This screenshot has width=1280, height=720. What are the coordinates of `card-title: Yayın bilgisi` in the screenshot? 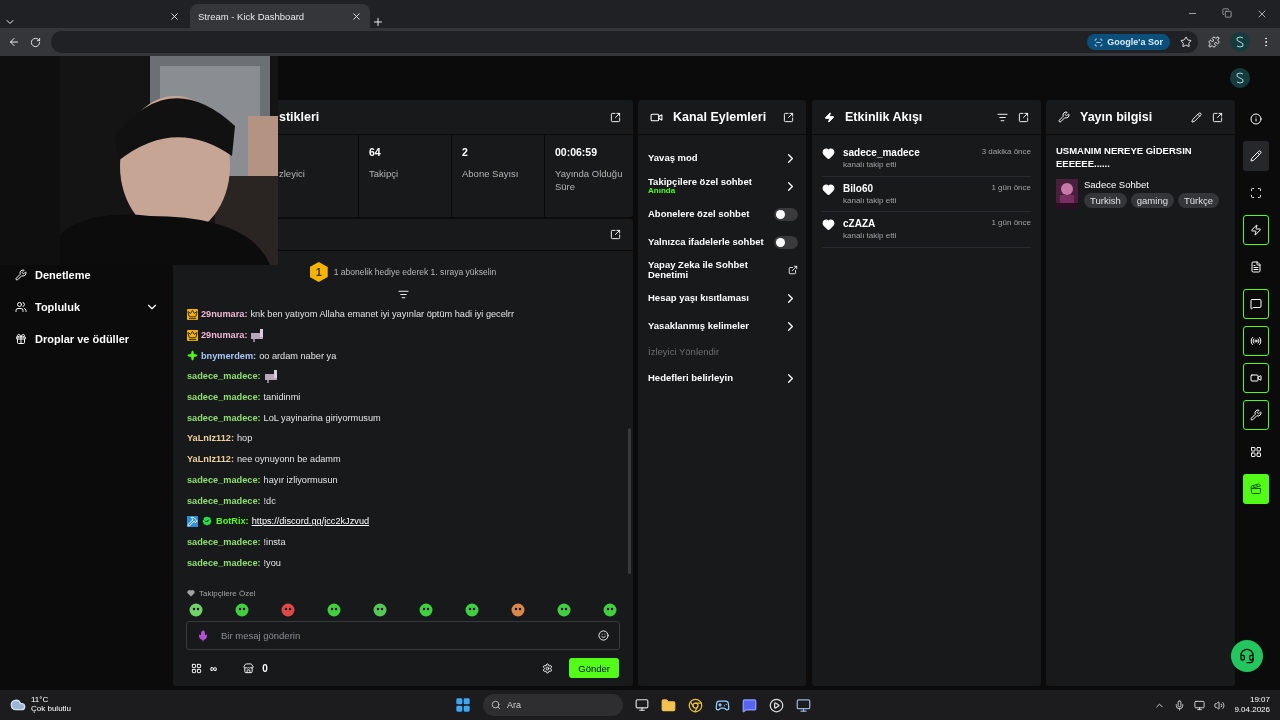 It's located at (1117, 117).